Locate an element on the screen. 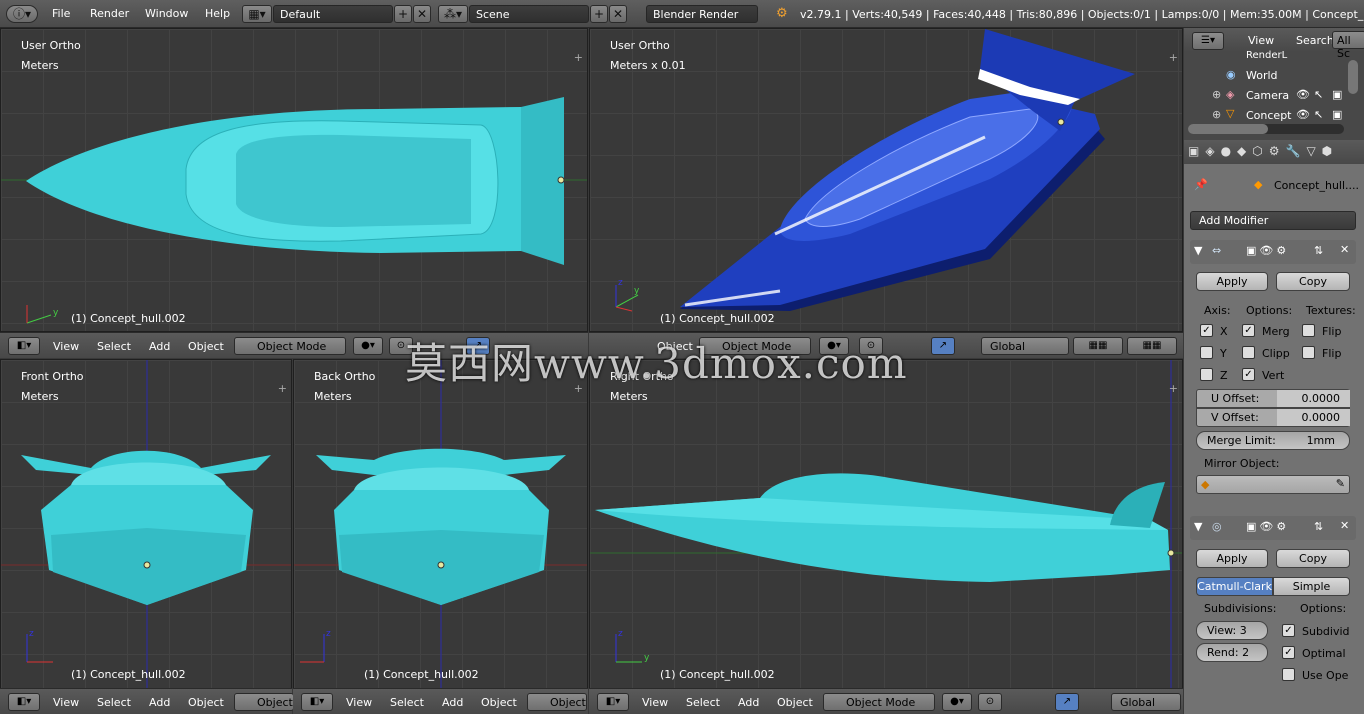 This screenshot has width=1364, height=714. catmull-clark-tab: Catmull-Clark is located at coordinates (1234, 586).